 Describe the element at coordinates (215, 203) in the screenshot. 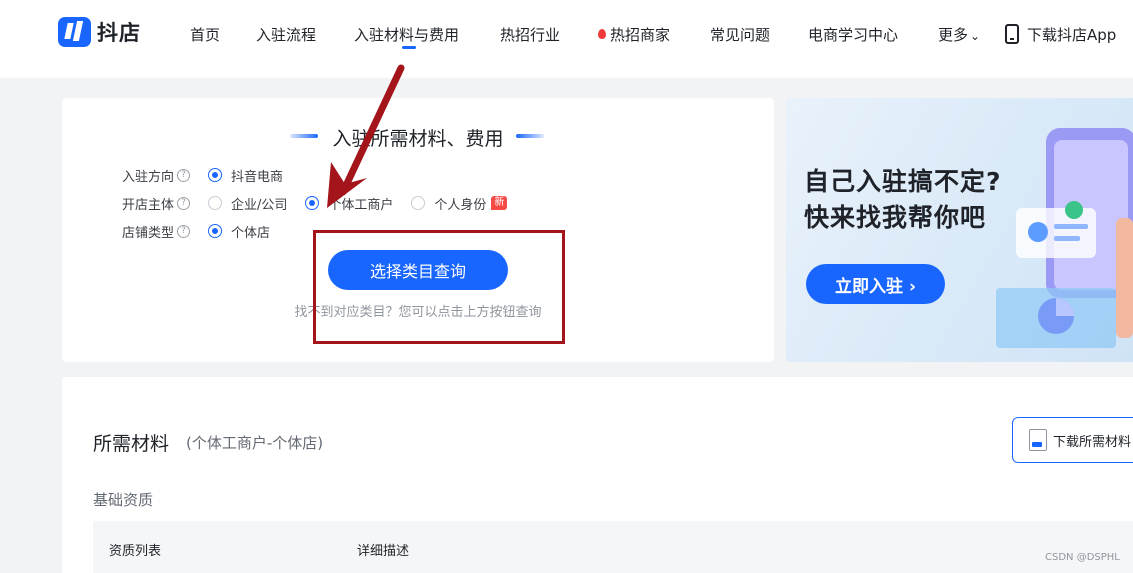

I see `radio-unchecked-icon` at that location.